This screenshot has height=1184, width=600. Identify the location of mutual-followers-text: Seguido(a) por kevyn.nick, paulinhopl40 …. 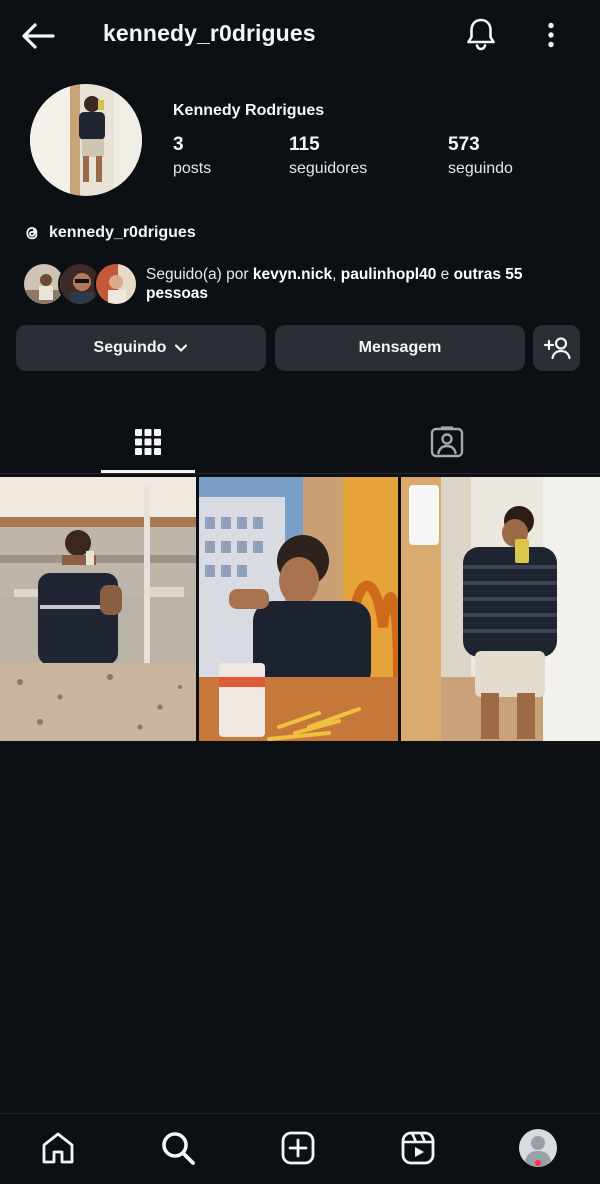
(356, 284).